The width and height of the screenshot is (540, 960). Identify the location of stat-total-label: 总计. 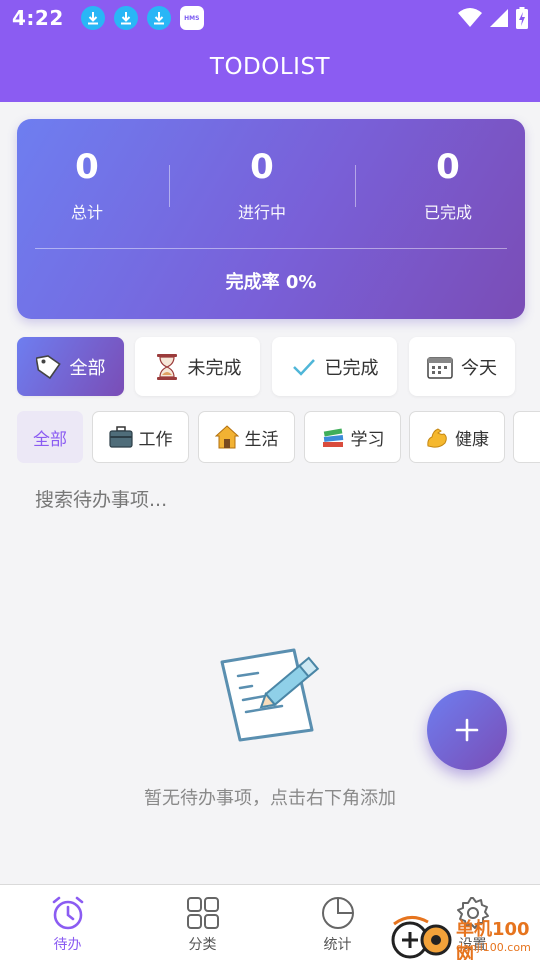
(86, 212).